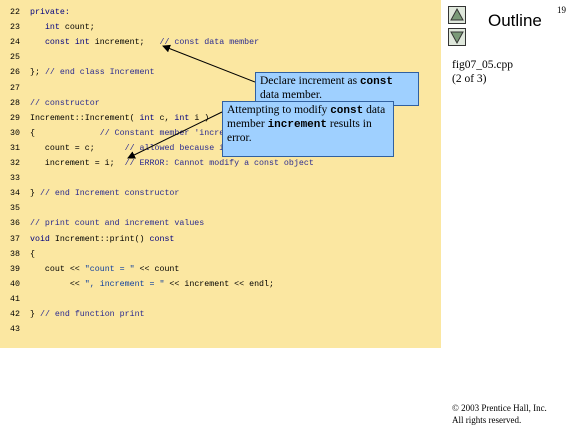 The height and width of the screenshot is (431, 575). What do you see at coordinates (209, 63) in the screenshot?
I see `arrow-to-increment-declaration` at bounding box center [209, 63].